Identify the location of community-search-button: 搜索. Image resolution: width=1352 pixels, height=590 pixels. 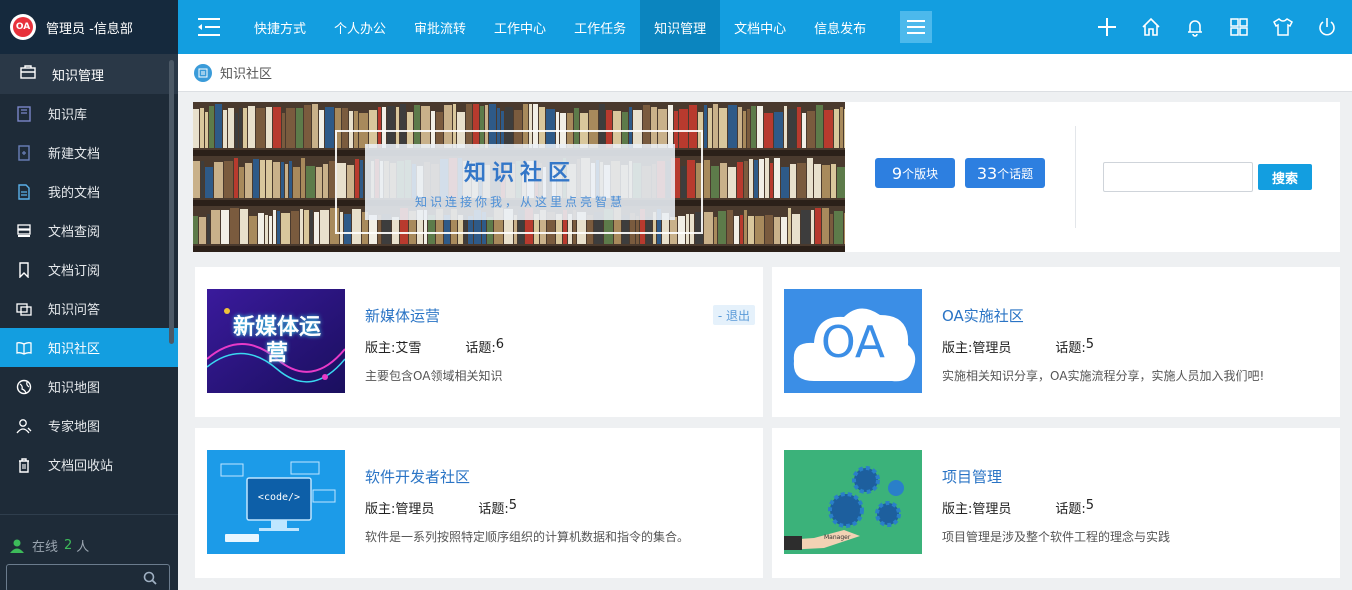
(1285, 177).